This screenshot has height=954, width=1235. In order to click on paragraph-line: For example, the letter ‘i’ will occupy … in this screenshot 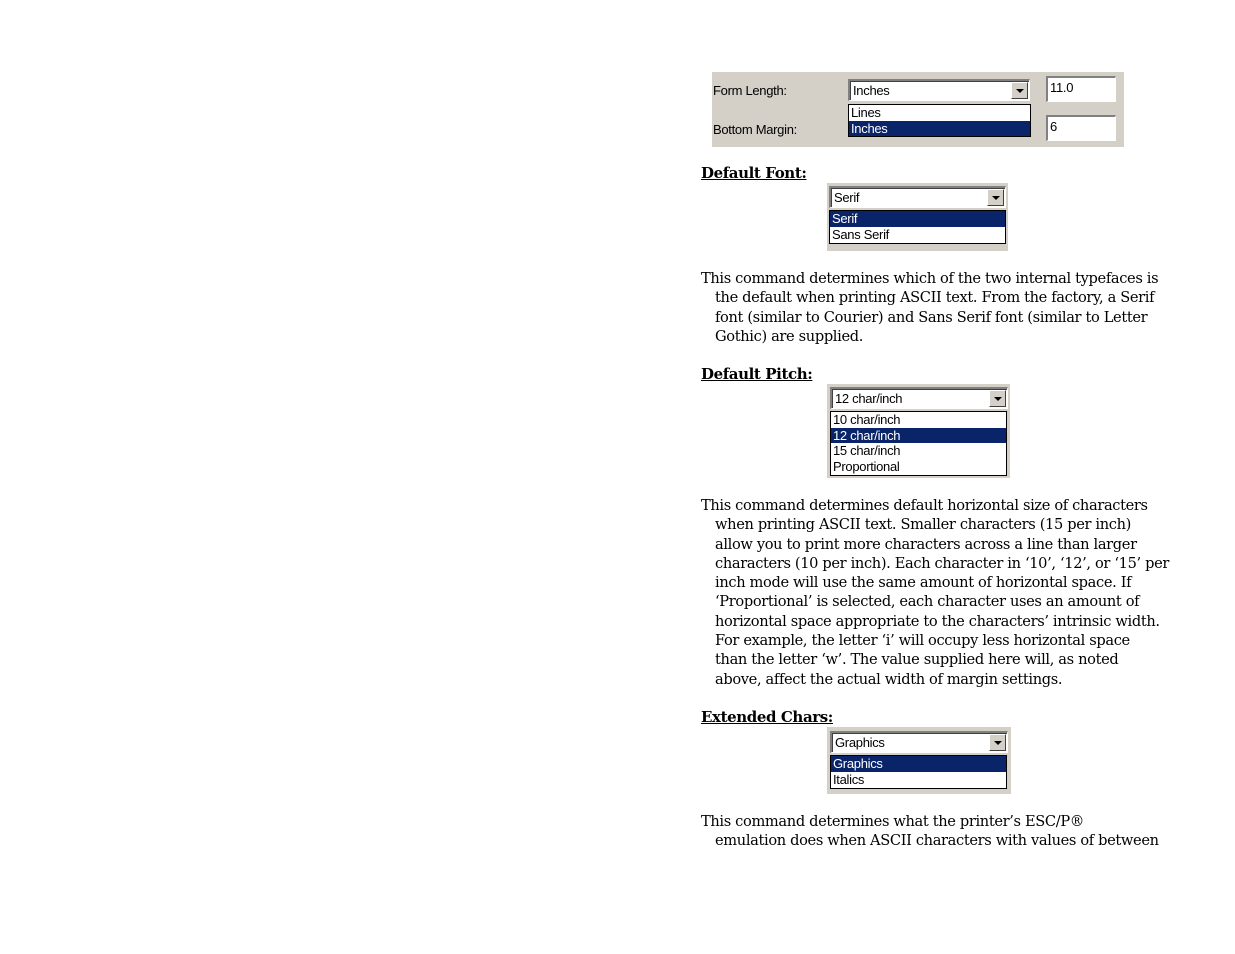, I will do `click(922, 641)`.